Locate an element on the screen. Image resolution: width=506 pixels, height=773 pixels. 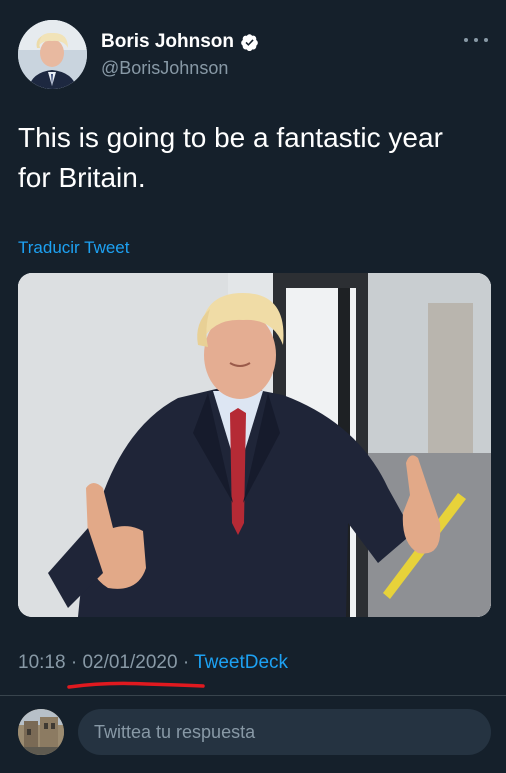
author-handle: @BorisJohnson is located at coordinates (164, 68).